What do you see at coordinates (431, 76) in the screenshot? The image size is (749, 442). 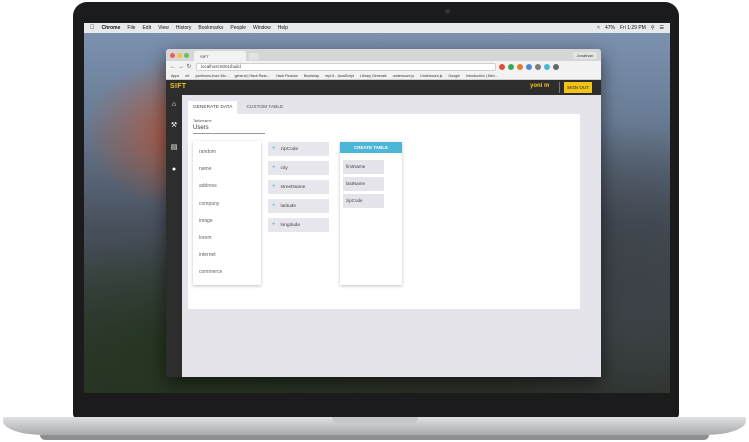 I see `bookmark-item: Underscore.js` at bounding box center [431, 76].